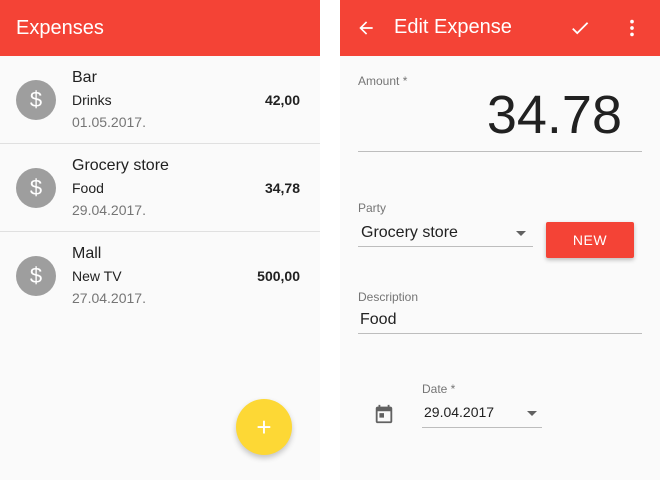 This screenshot has width=660, height=480. Describe the element at coordinates (445, 246) in the screenshot. I see `party-underline` at that location.